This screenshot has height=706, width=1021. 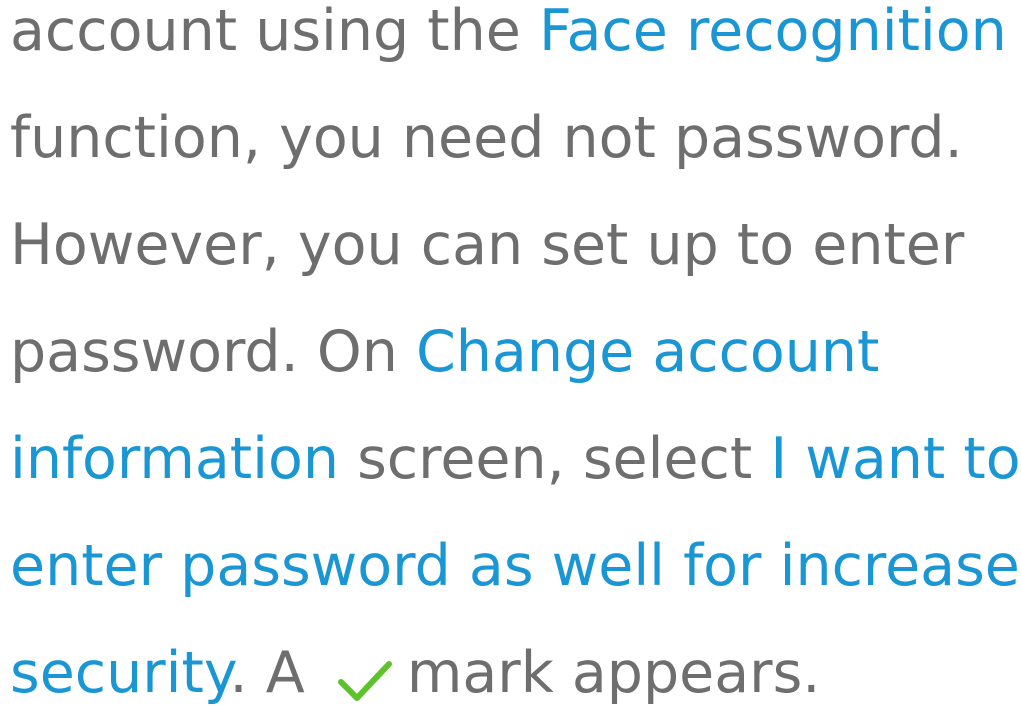 I want to click on menu-term-face-recognition: Face recognition, so click(x=772, y=32).